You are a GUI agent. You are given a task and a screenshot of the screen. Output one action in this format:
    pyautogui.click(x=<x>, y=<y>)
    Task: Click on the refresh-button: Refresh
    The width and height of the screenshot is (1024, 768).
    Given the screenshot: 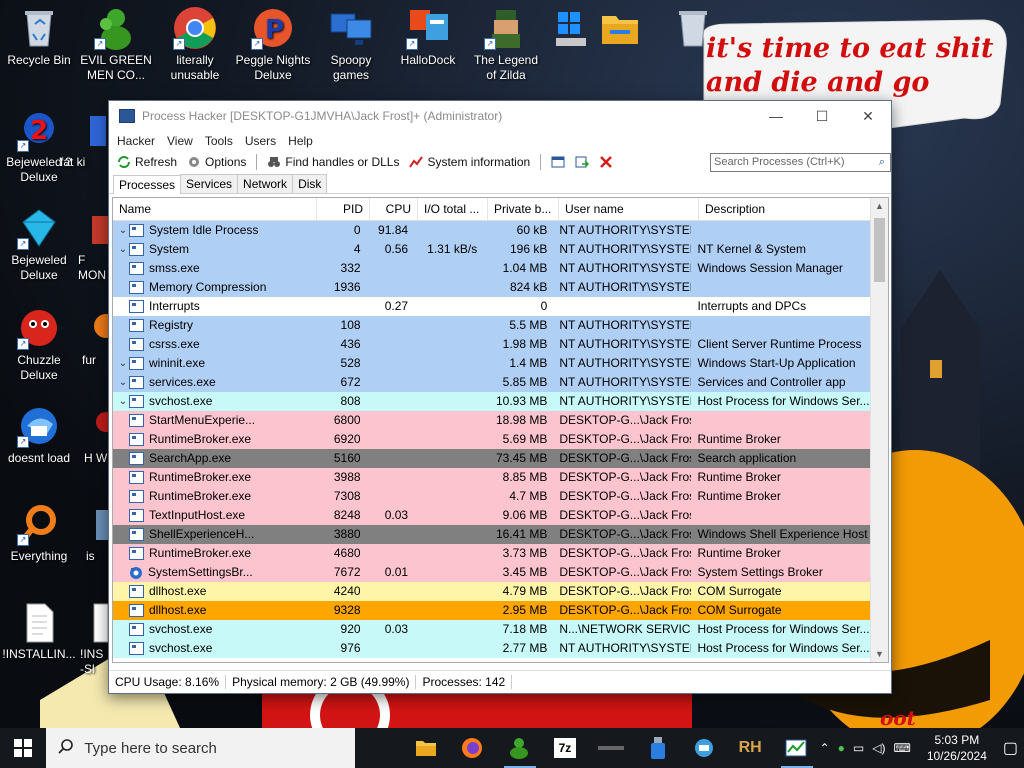 What is the action you would take?
    pyautogui.click(x=147, y=162)
    